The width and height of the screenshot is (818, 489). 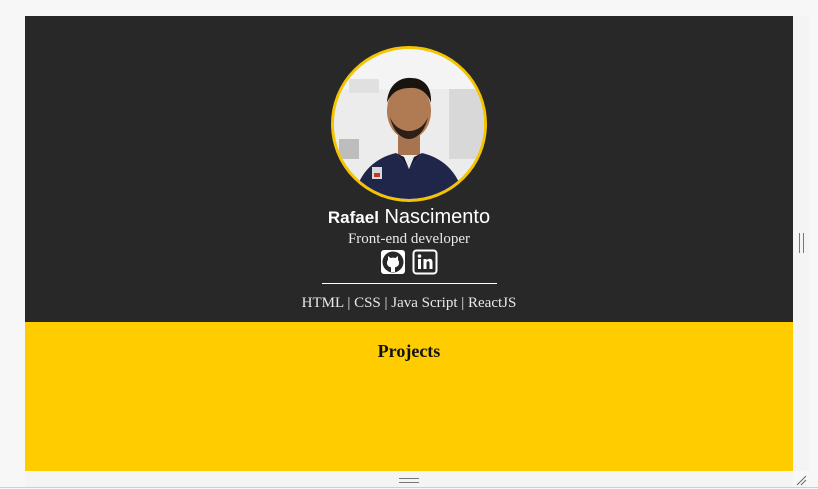 I want to click on linkedin-icon, so click(x=425, y=262).